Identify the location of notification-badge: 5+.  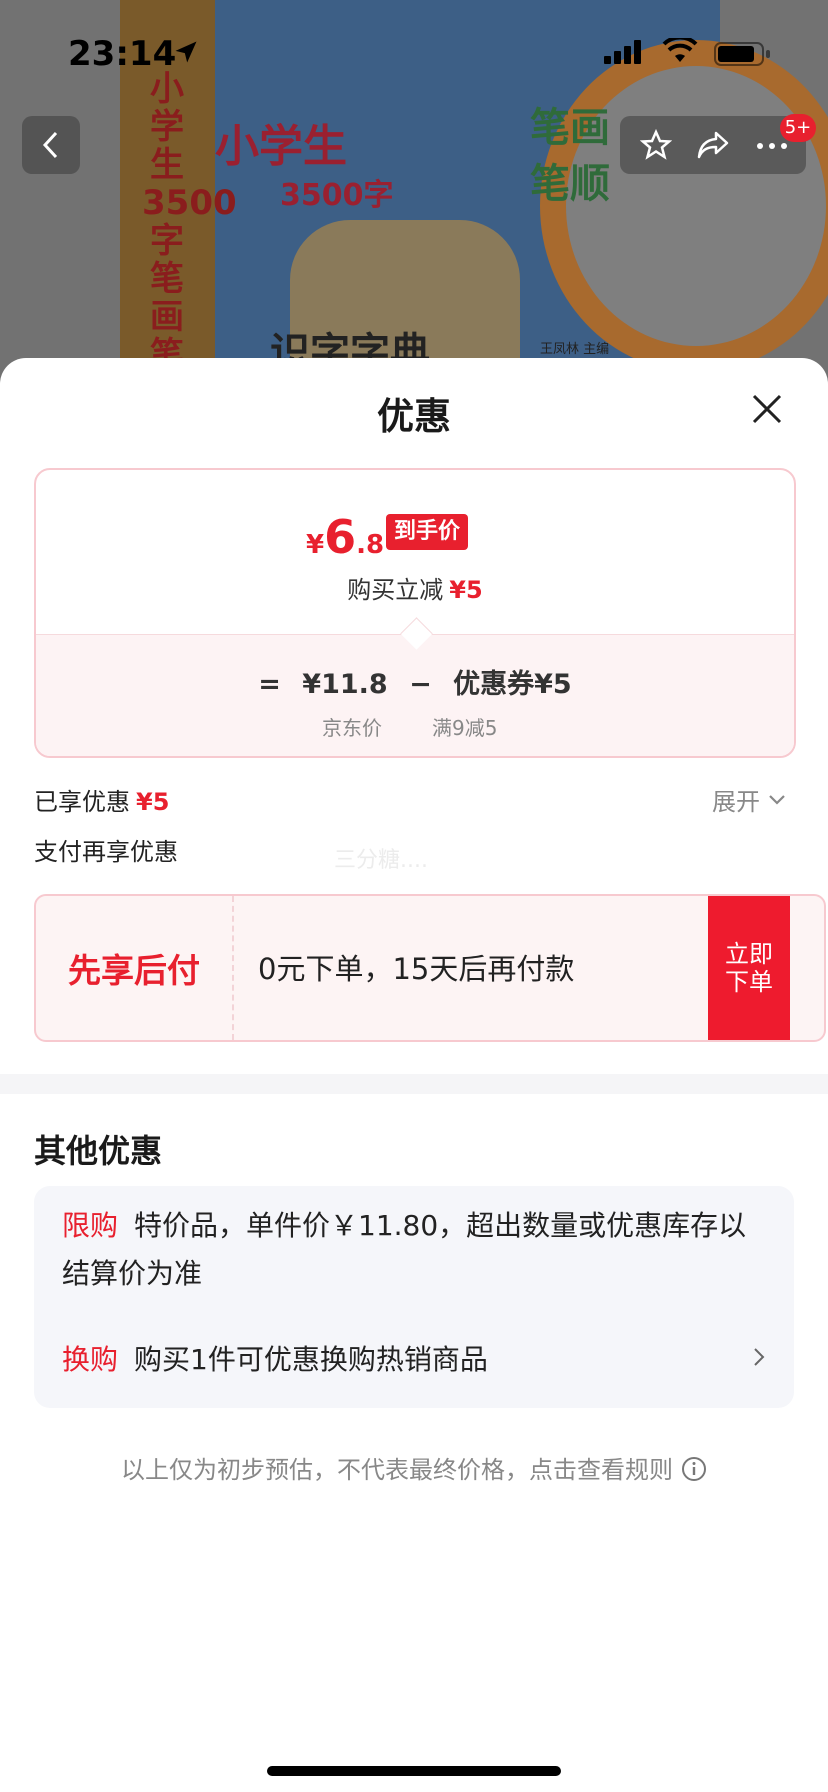
(798, 128).